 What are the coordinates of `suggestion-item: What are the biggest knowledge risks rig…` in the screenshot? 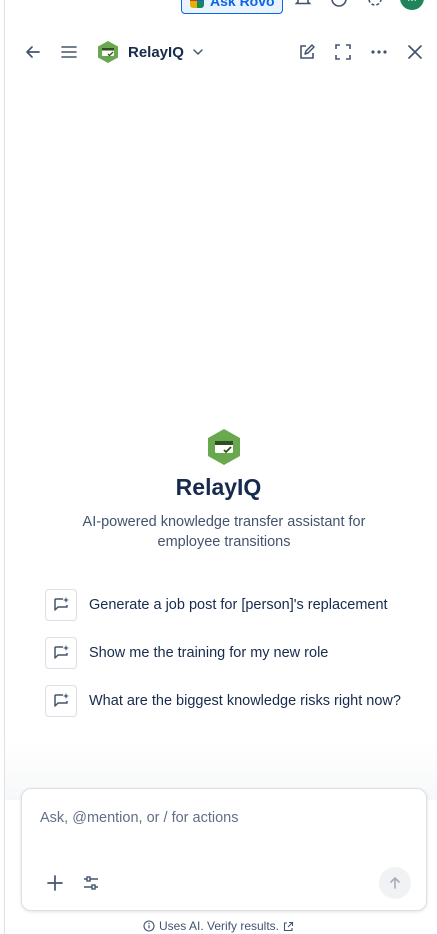 It's located at (227, 701).